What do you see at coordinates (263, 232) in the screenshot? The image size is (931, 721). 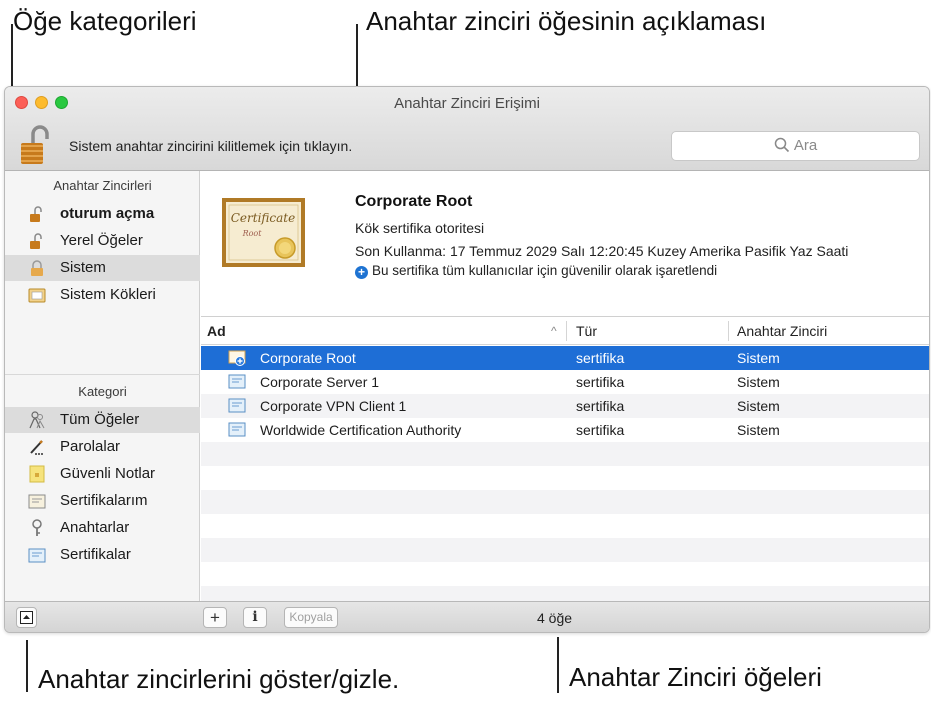 I see `certificate-icon: Certificate Root` at bounding box center [263, 232].